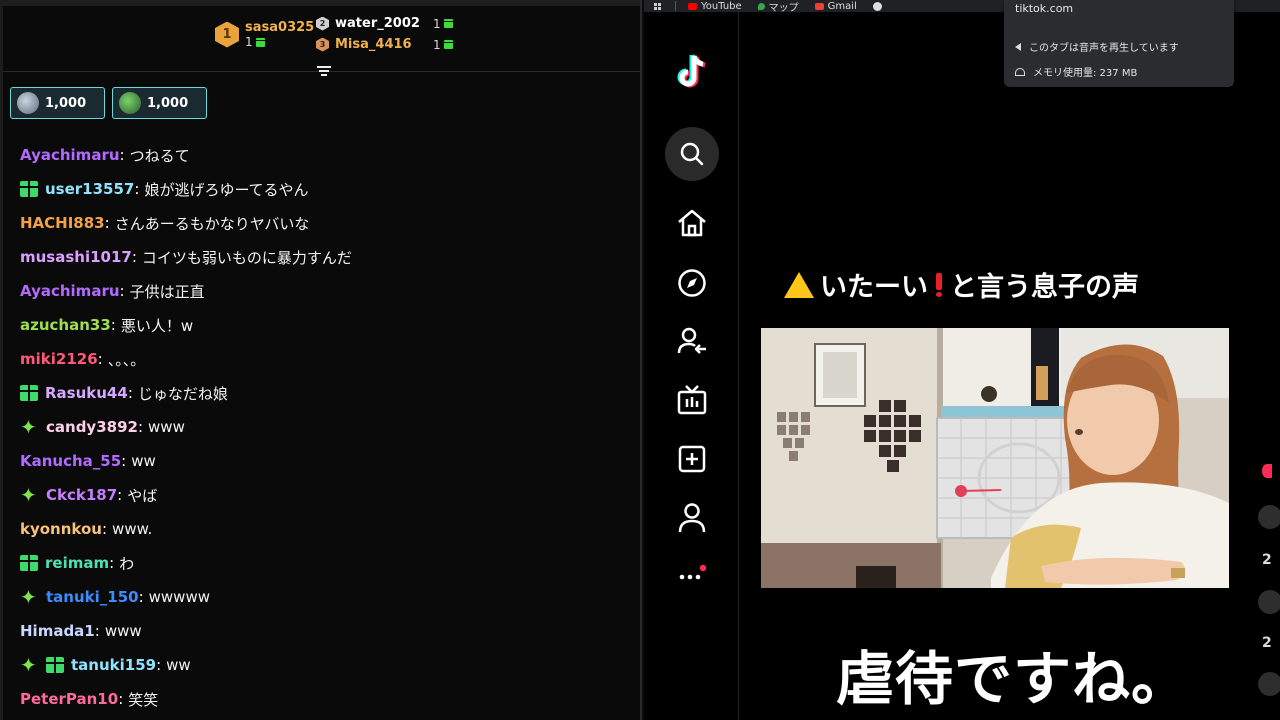  Describe the element at coordinates (1018, 46) in the screenshot. I see `speaker-icon` at that location.